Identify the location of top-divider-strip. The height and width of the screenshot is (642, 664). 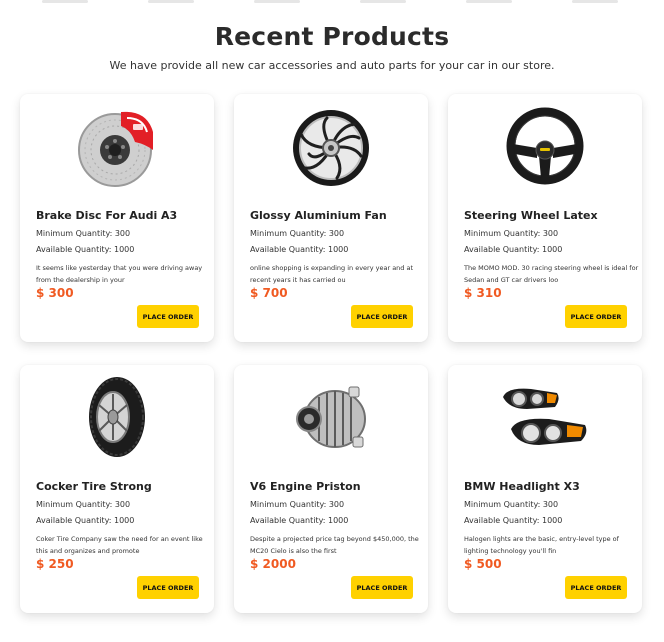
(332, 3).